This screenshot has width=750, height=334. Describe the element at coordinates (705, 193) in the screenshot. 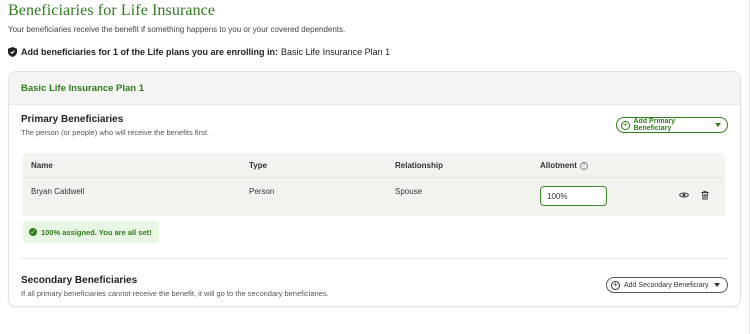

I see `trash-icon` at that location.